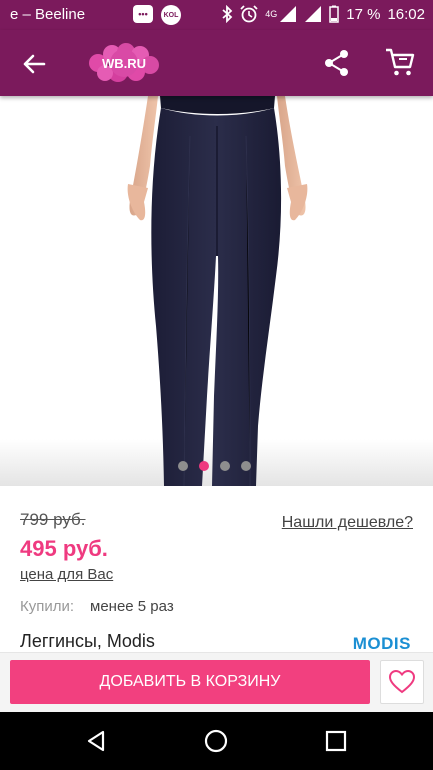 The width and height of the screenshot is (433, 770). I want to click on action-bar: ДОБАВИТЬ В КОРЗИНУ, so click(216, 682).